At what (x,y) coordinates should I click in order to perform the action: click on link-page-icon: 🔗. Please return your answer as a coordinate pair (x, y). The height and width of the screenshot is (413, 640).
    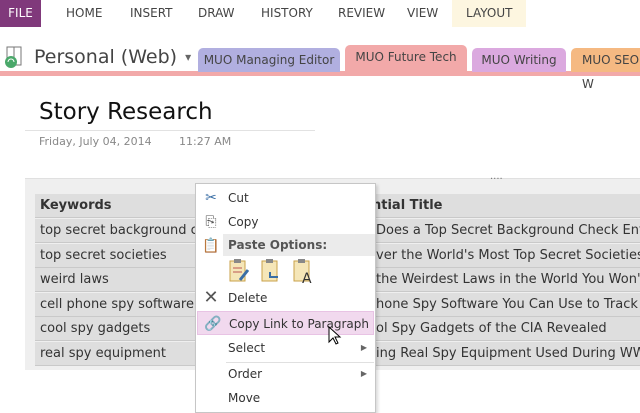
    Looking at the image, I should click on (213, 324).